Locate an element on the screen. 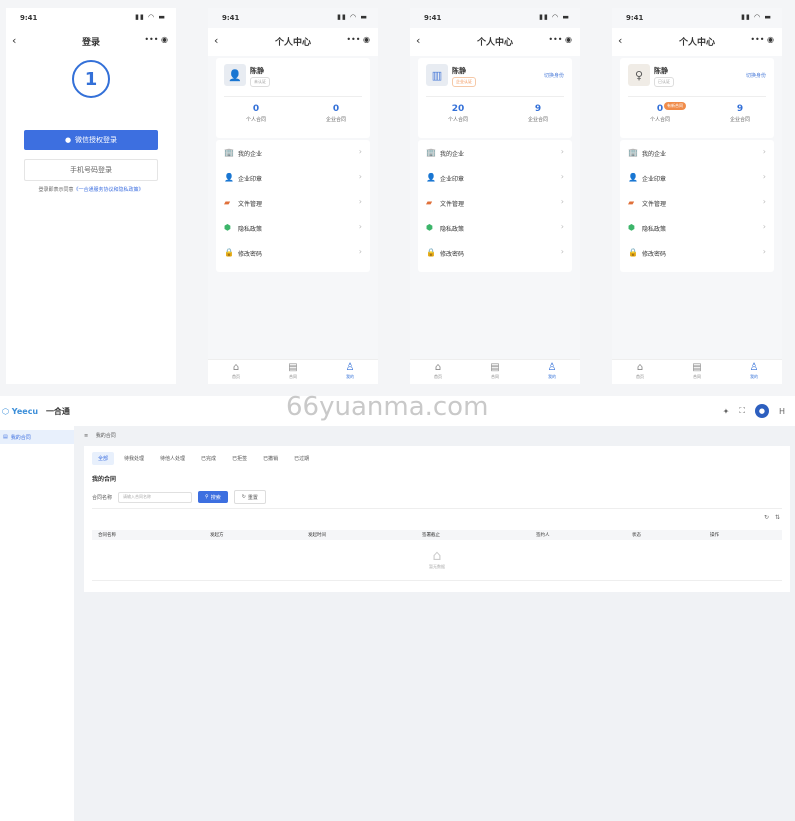 The image size is (795, 821). tab-expired: 已过期 is located at coordinates (301, 458).